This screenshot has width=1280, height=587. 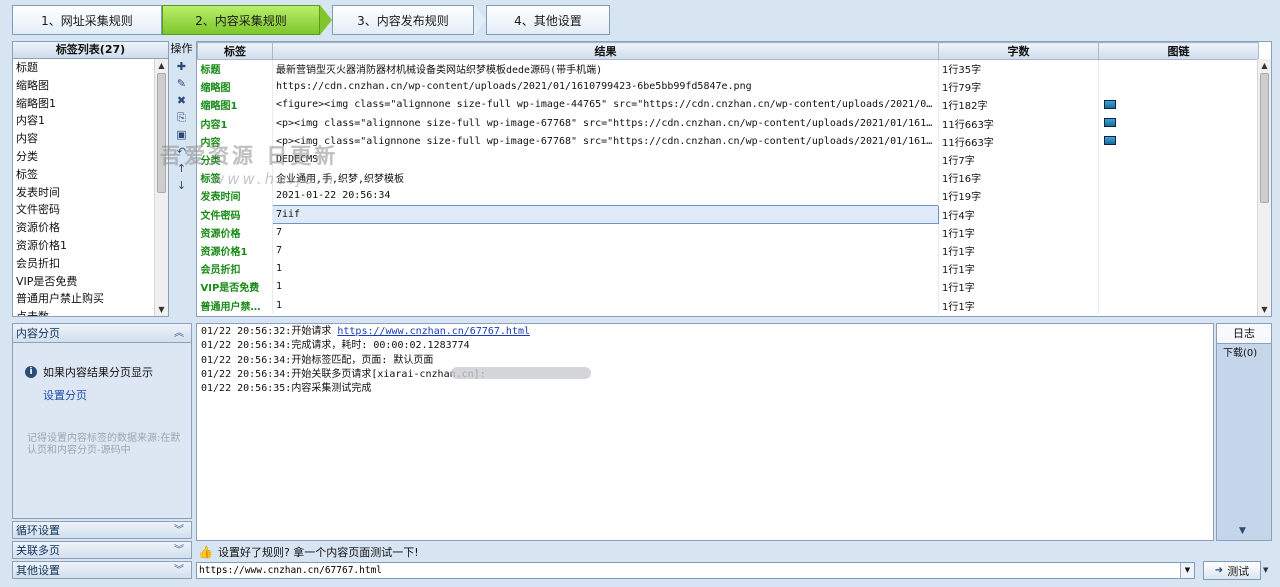 I want to click on tag-list-item: 点击数, so click(x=90, y=312).